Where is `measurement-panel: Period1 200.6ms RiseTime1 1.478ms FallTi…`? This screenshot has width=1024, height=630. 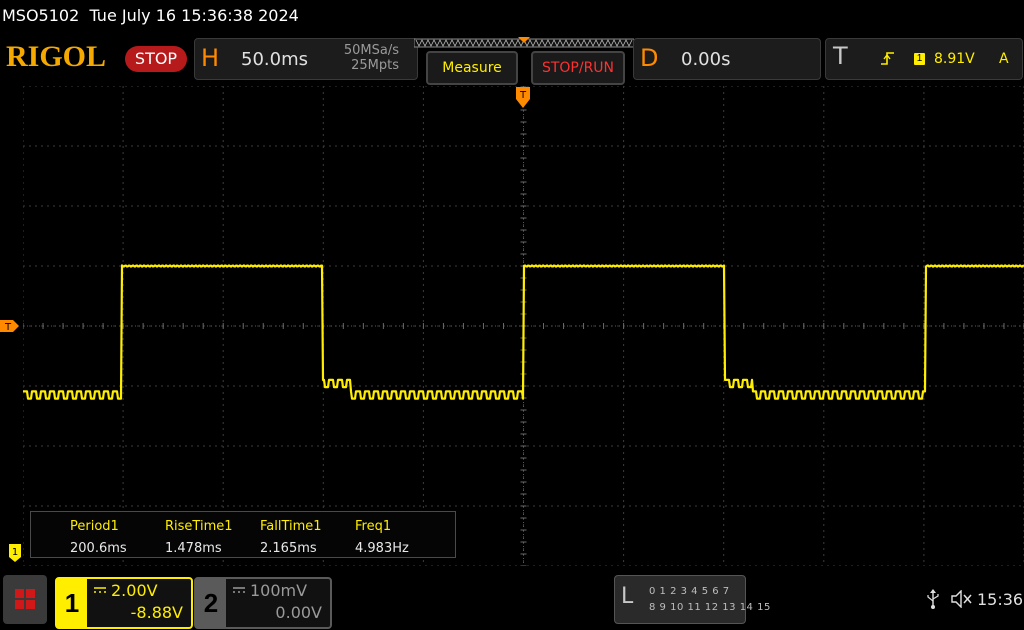 measurement-panel: Period1 200.6ms RiseTime1 1.478ms FallTi… is located at coordinates (243, 534).